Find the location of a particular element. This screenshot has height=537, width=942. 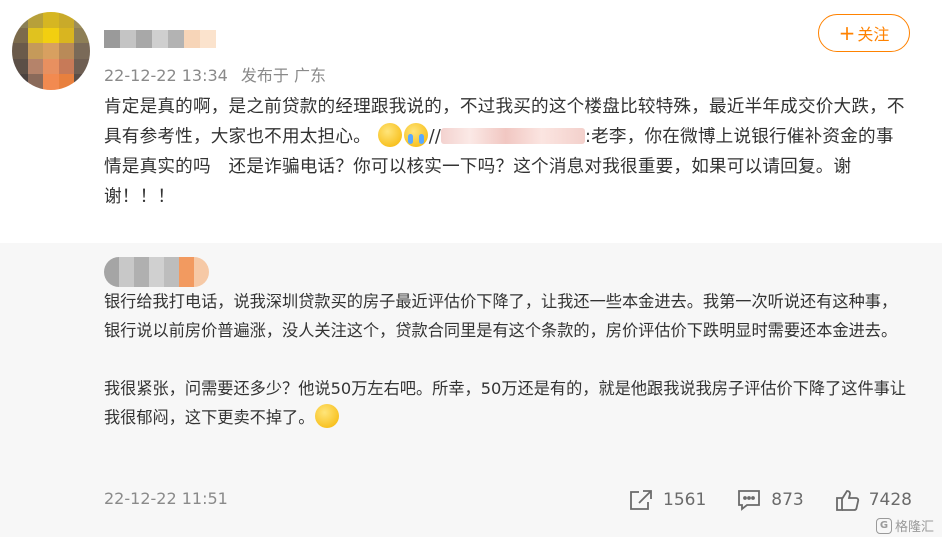

avatar is located at coordinates (51, 51).